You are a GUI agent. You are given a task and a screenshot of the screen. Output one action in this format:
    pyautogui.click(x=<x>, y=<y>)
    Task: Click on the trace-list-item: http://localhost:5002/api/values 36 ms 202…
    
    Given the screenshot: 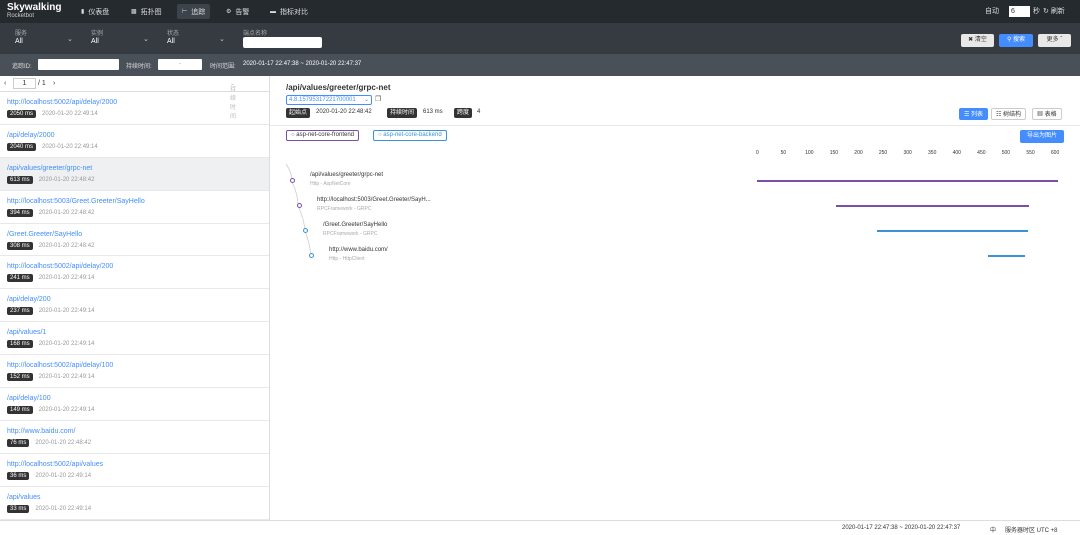 What is the action you would take?
    pyautogui.click(x=134, y=470)
    